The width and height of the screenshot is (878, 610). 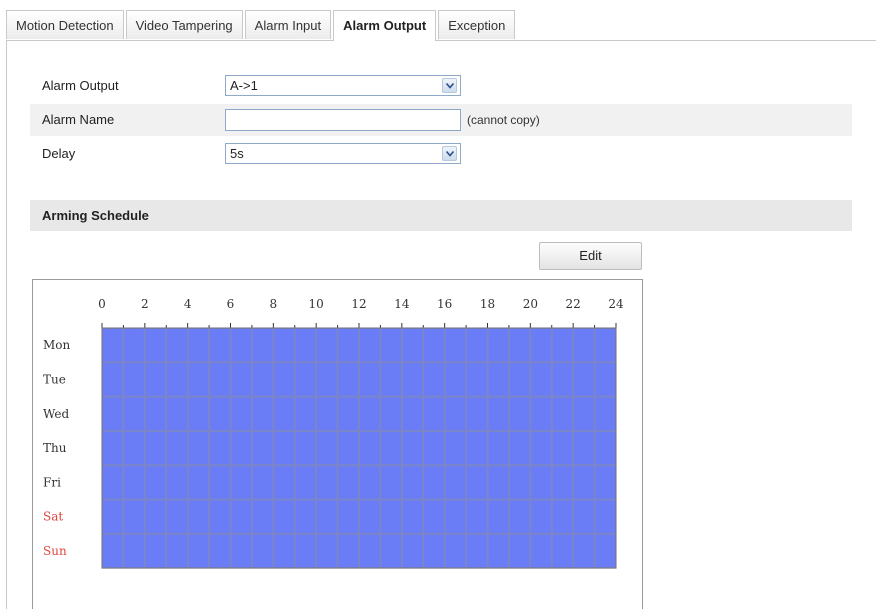 What do you see at coordinates (65, 24) in the screenshot?
I see `tab-motion-detection: Motion Detection` at bounding box center [65, 24].